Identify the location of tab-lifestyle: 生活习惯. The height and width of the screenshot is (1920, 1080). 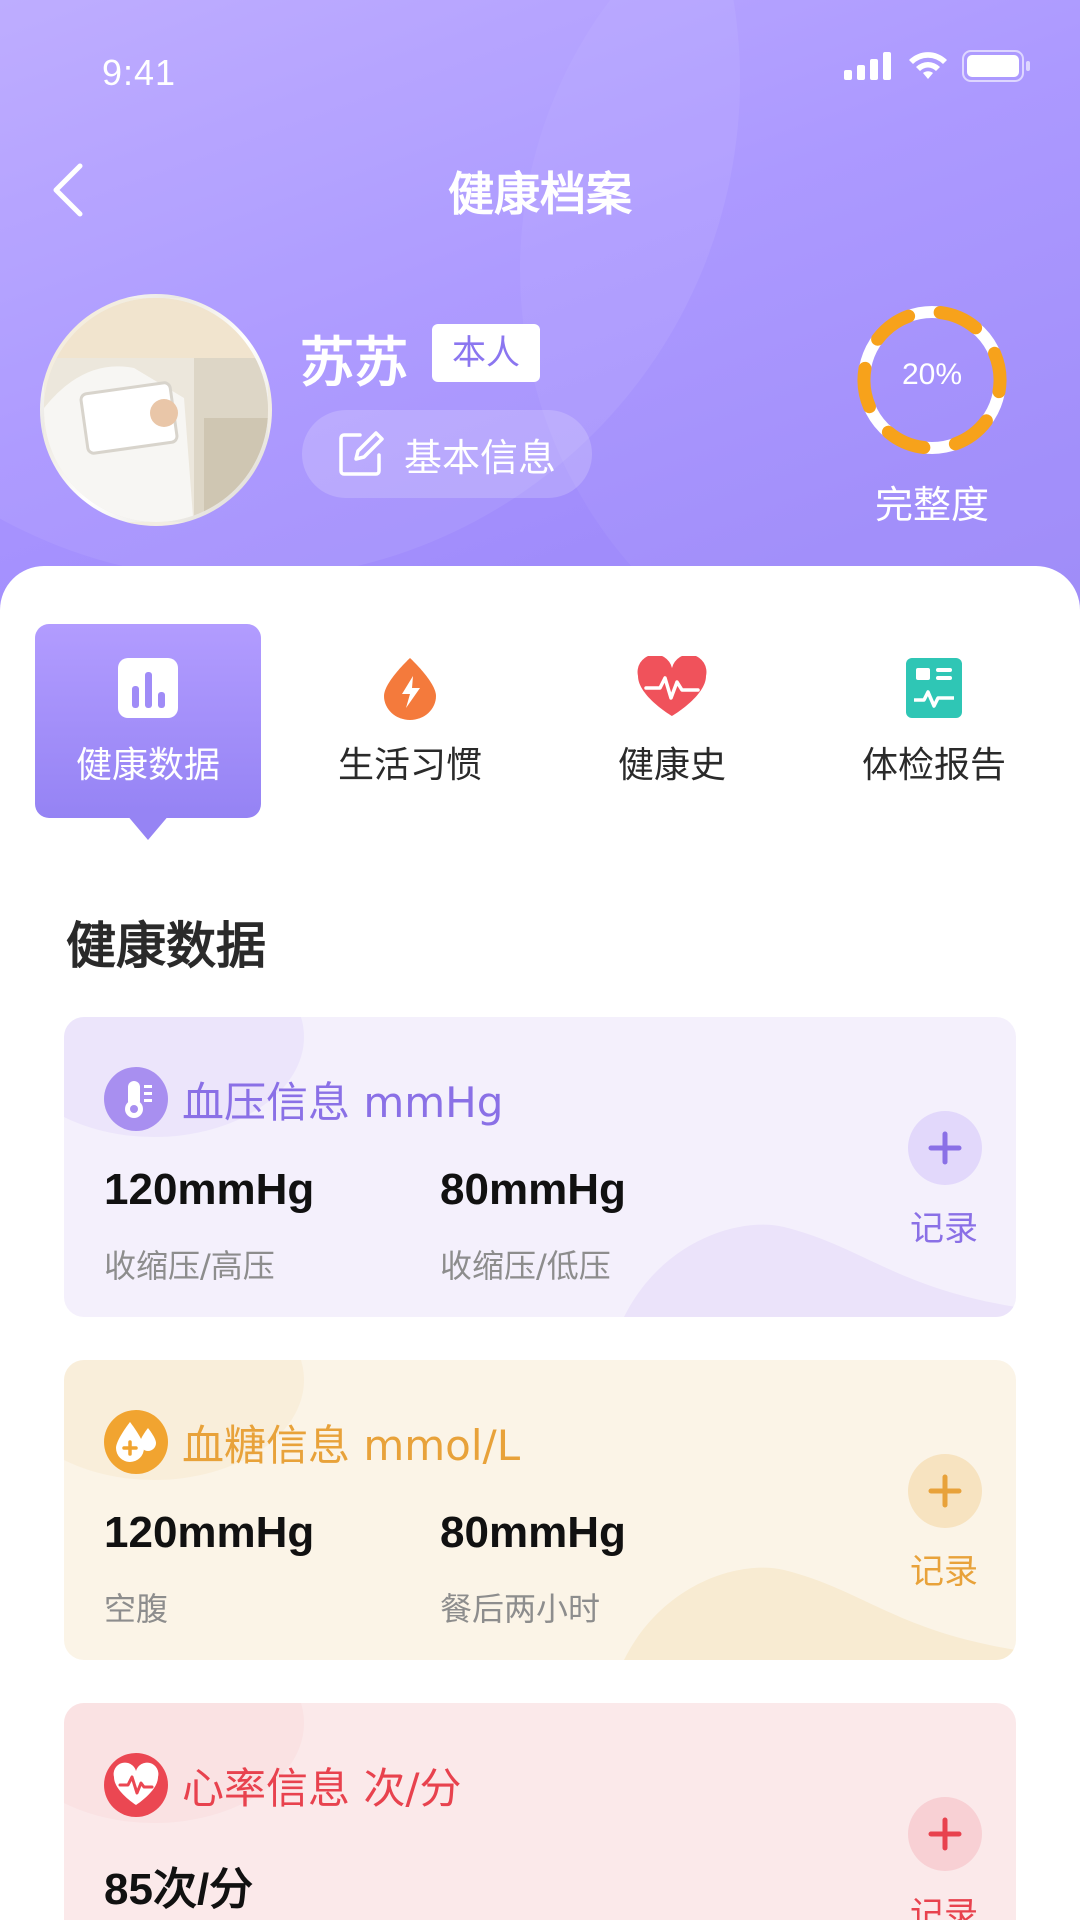
(410, 721).